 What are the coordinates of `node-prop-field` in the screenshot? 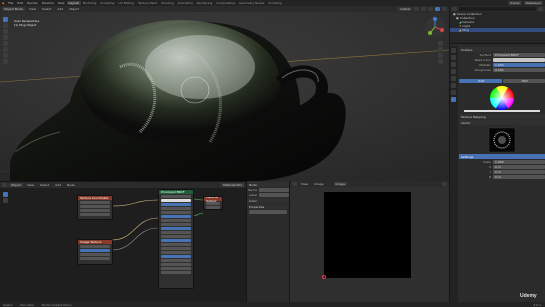 It's located at (268, 211).